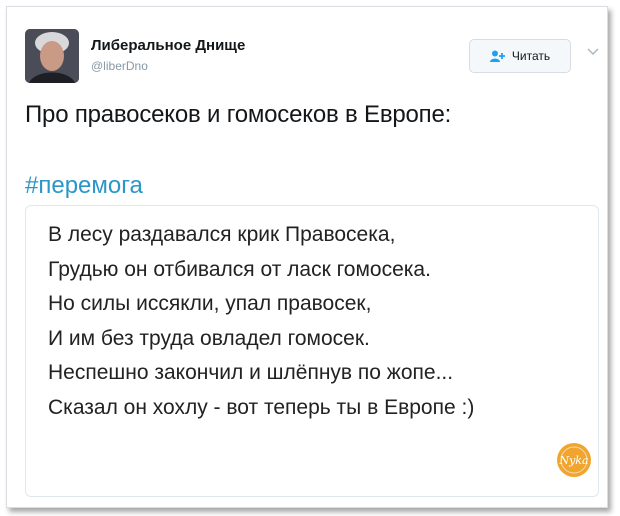 The image size is (620, 516). What do you see at coordinates (222, 234) in the screenshot?
I see `poem-line: В лесу раздавался крик Правосека,` at bounding box center [222, 234].